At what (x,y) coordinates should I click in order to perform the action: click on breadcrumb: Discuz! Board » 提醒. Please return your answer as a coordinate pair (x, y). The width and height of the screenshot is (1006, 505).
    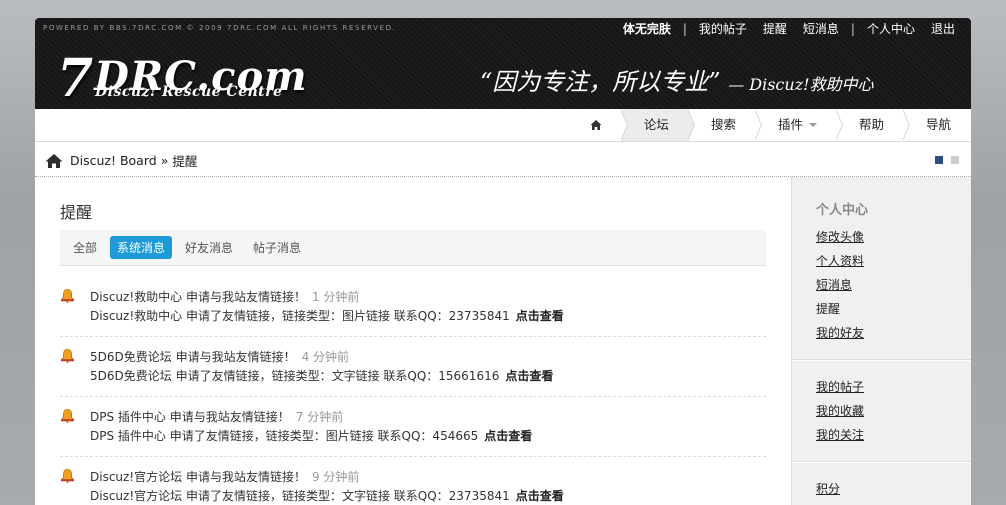
    Looking at the image, I should click on (121, 160).